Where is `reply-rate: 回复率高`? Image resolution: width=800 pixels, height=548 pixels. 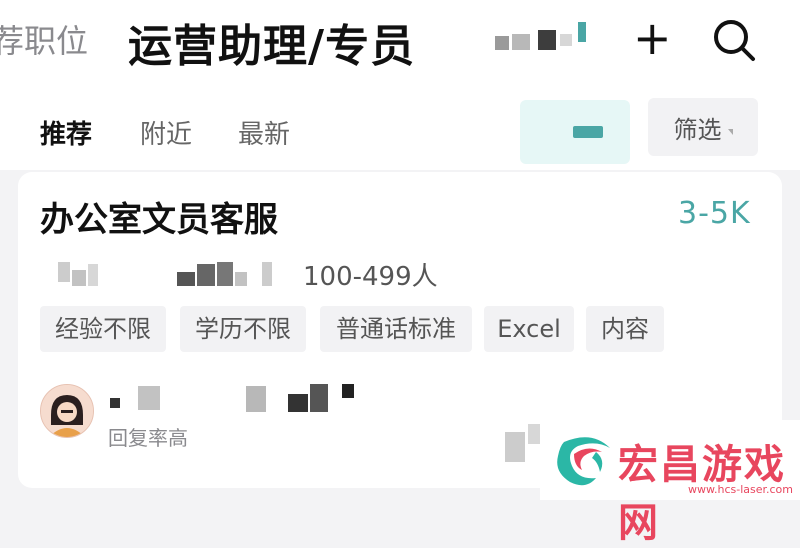 reply-rate: 回复率高 is located at coordinates (148, 438).